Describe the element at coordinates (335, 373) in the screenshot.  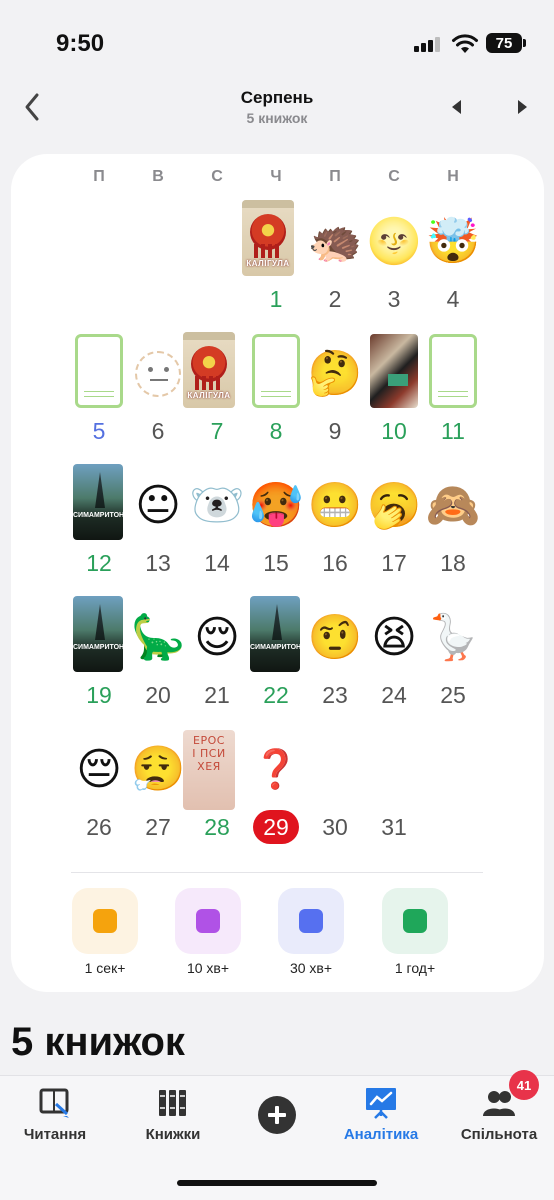
I see `mood-emoji: 🤔` at that location.